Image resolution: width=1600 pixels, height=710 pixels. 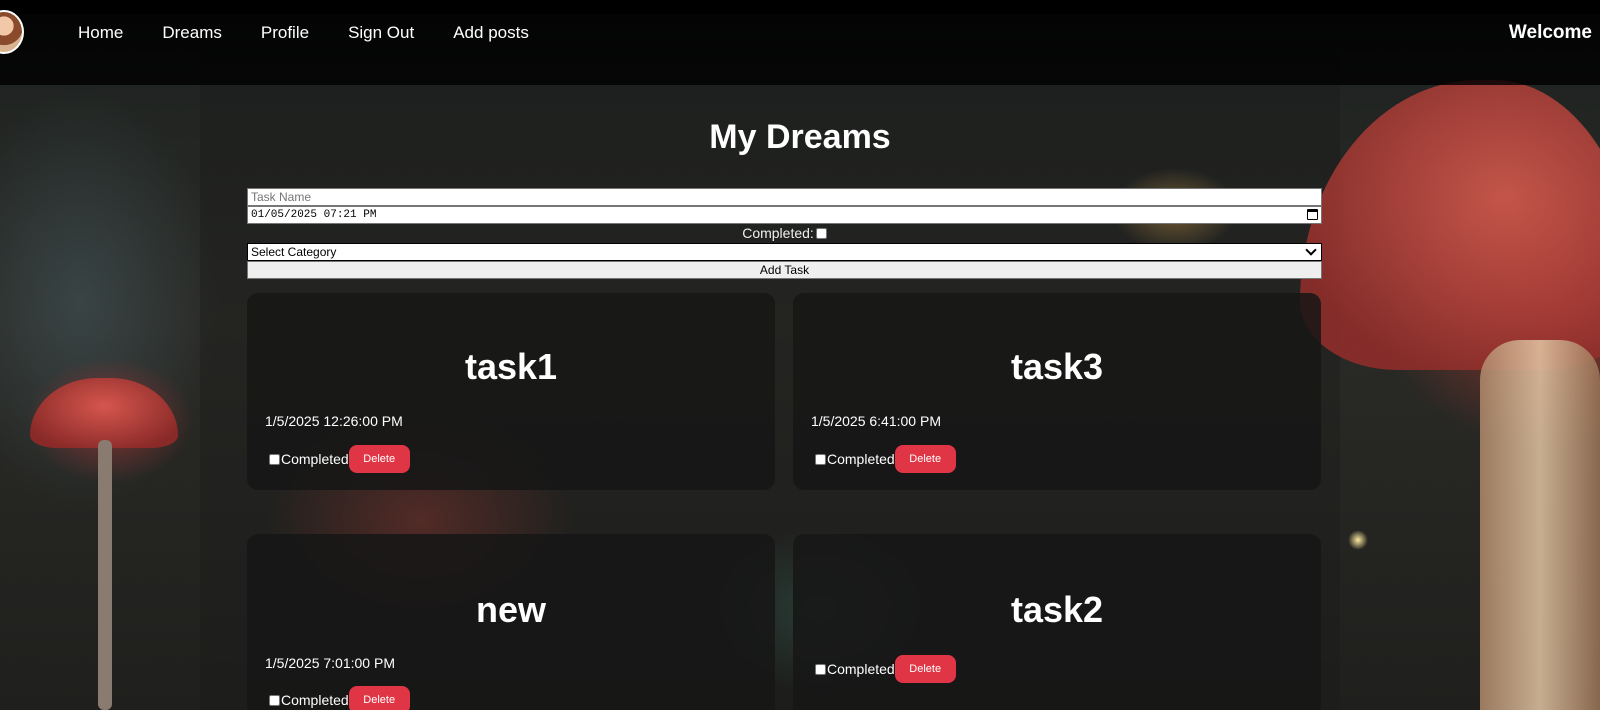 What do you see at coordinates (1358, 540) in the screenshot?
I see `background-firefly` at bounding box center [1358, 540].